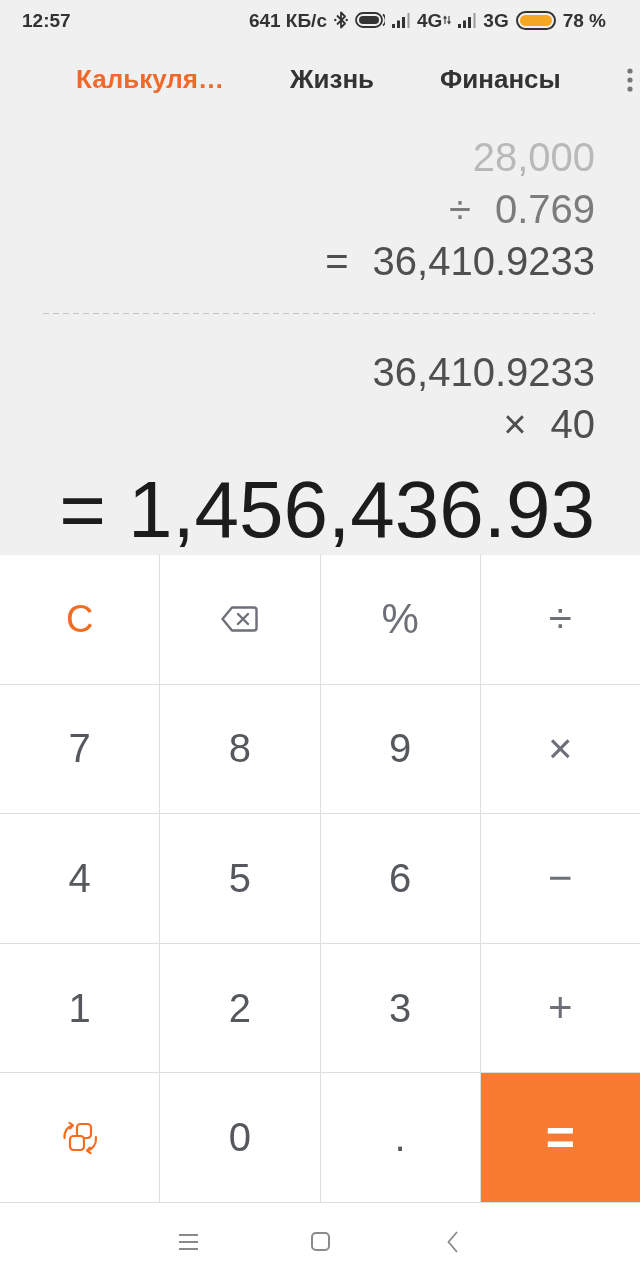 The image size is (640, 1280). Describe the element at coordinates (400, 619) in the screenshot. I see `operator-key: %` at that location.